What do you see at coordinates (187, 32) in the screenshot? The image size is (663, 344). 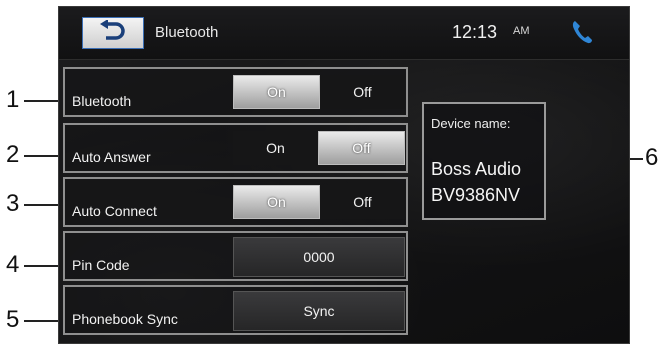 I see `page-title: Bluetooth` at bounding box center [187, 32].